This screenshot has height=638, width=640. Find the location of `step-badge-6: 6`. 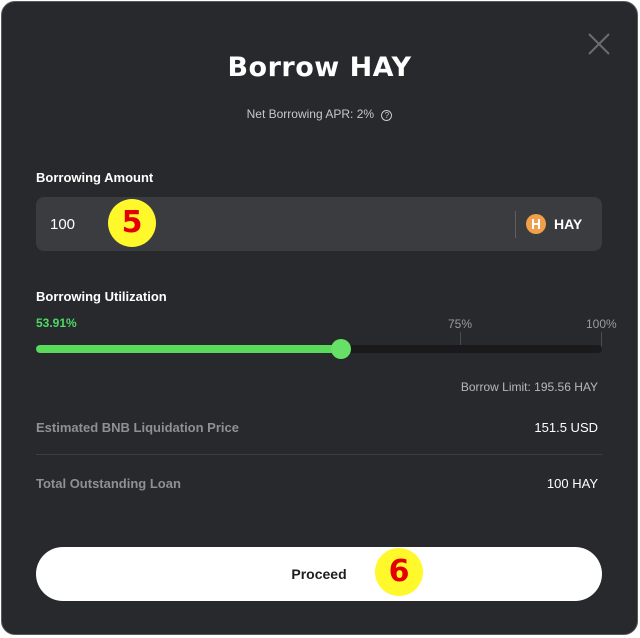

step-badge-6: 6 is located at coordinates (399, 572).